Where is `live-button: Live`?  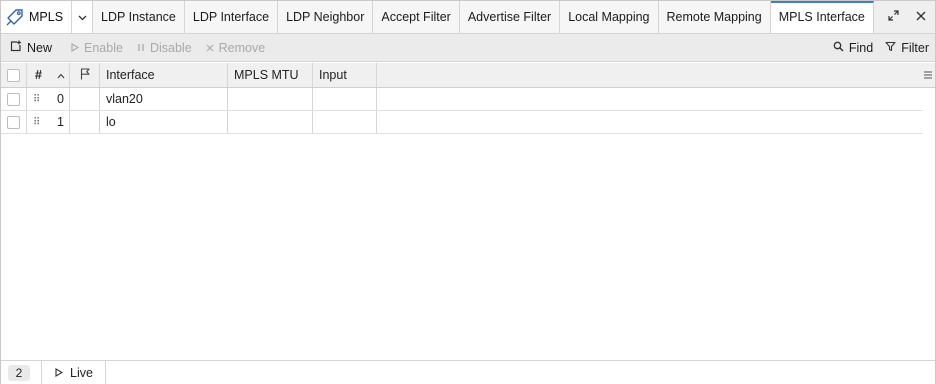 live-button: Live is located at coordinates (74, 372).